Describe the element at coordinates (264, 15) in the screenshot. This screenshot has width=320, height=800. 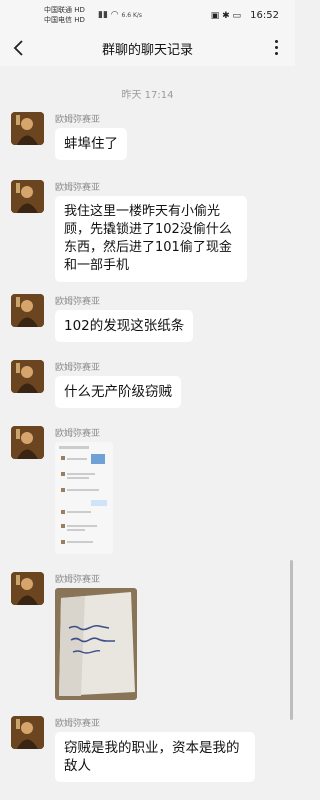
I see `clock: 16:52` at that location.